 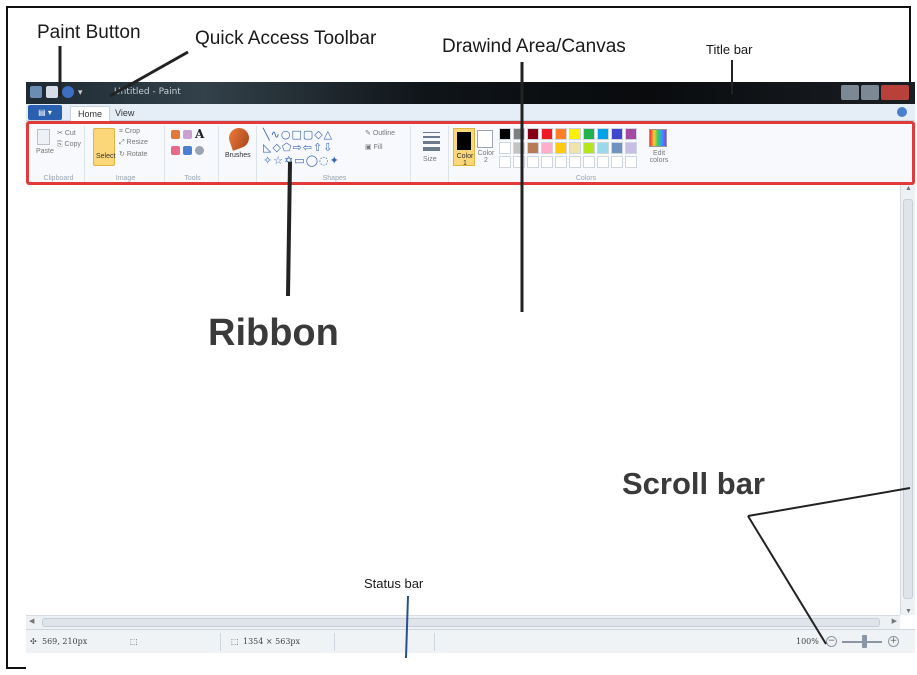 What do you see at coordinates (70, 133) in the screenshot?
I see `cut-label: Cut` at bounding box center [70, 133].